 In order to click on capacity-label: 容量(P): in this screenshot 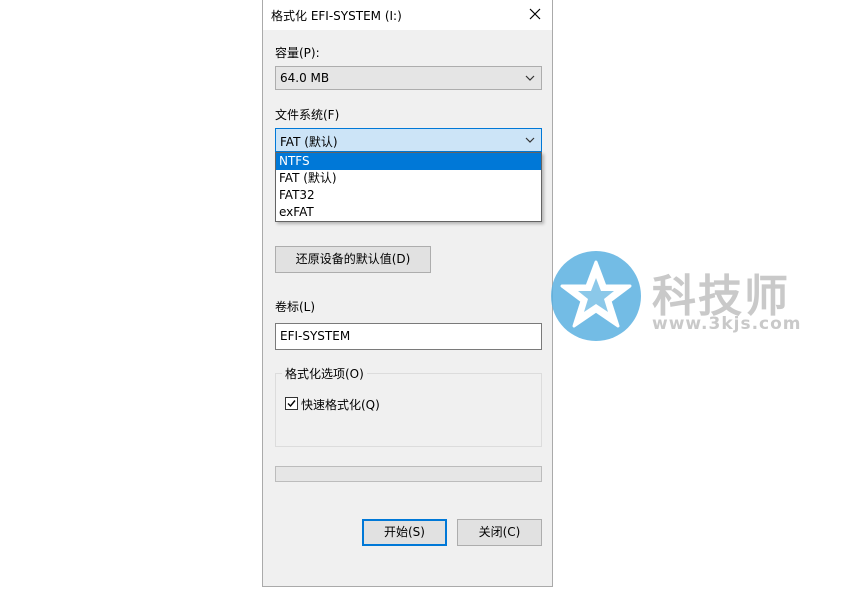, I will do `click(297, 53)`.